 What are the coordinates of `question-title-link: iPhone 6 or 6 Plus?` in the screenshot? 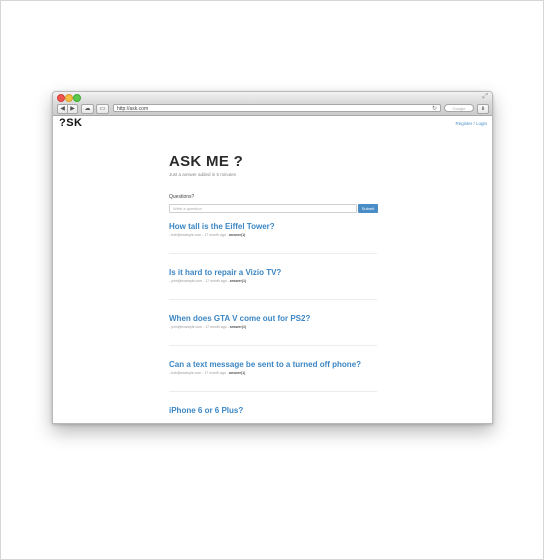 It's located at (273, 410).